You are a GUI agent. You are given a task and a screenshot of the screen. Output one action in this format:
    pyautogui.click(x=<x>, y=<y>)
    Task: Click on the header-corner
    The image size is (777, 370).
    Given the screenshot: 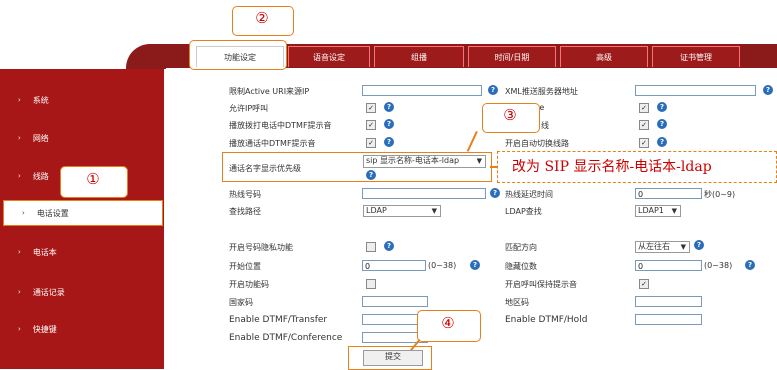 What is the action you would take?
    pyautogui.click(x=146, y=56)
    